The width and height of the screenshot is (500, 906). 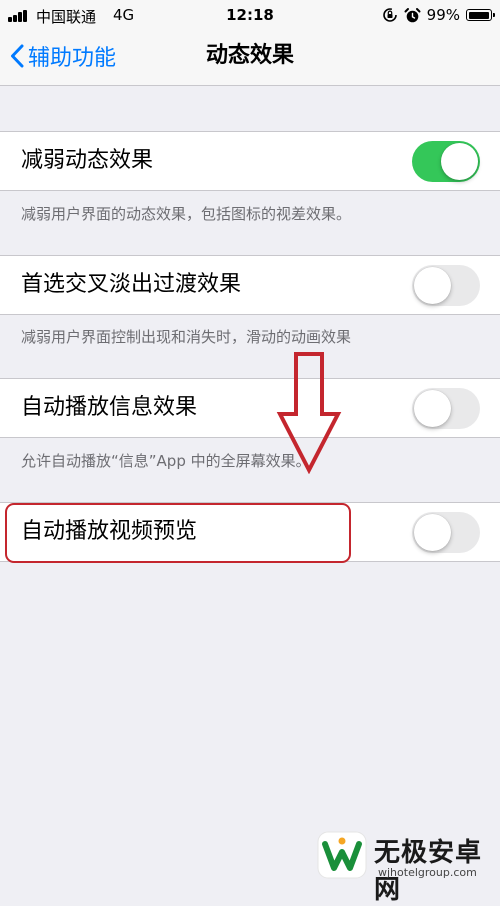 I want to click on status-right: 99%, so click(x=438, y=15).